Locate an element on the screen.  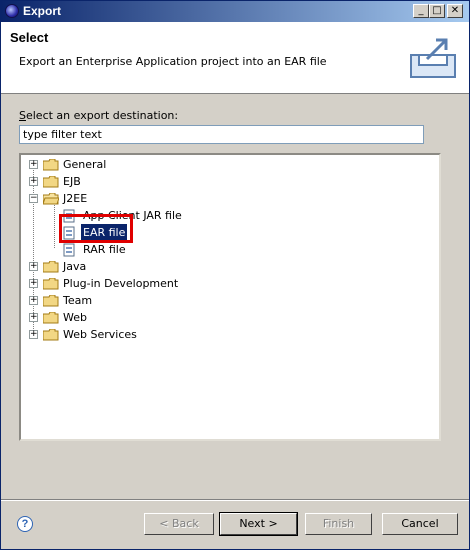
back-button: < Back is located at coordinates (179, 524).